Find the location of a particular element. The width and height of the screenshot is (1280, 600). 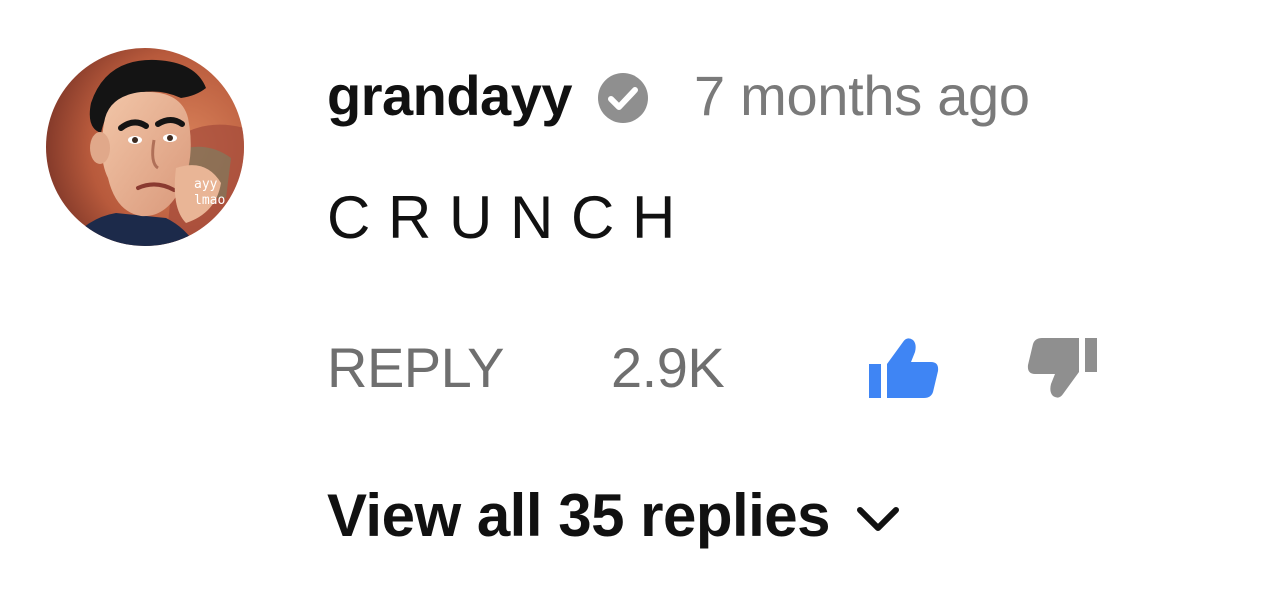

view-replies-label: View all 35 replies is located at coordinates (579, 515).